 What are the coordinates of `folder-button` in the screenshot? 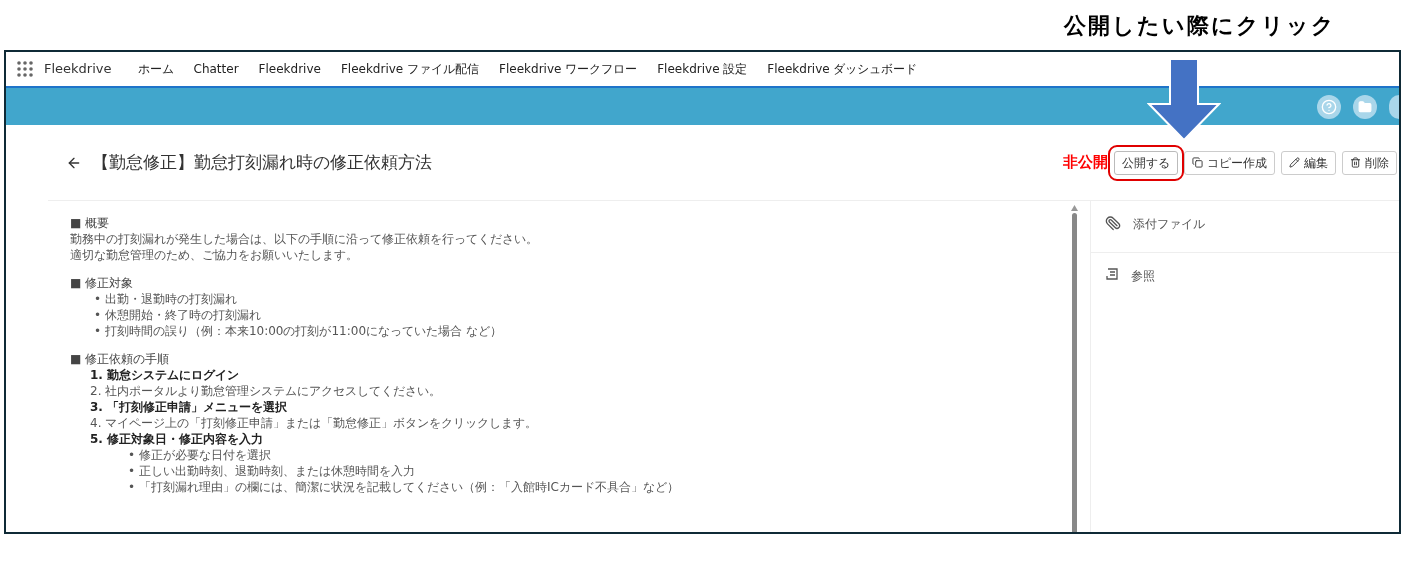 It's located at (1365, 106).